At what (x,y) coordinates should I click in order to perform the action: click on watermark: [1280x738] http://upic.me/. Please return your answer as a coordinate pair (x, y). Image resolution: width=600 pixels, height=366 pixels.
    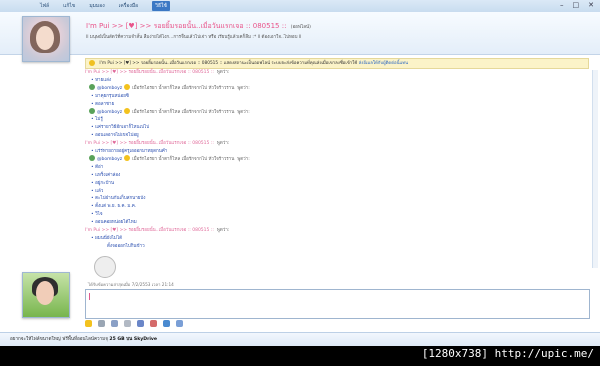
    Looking at the image, I should click on (507, 353).